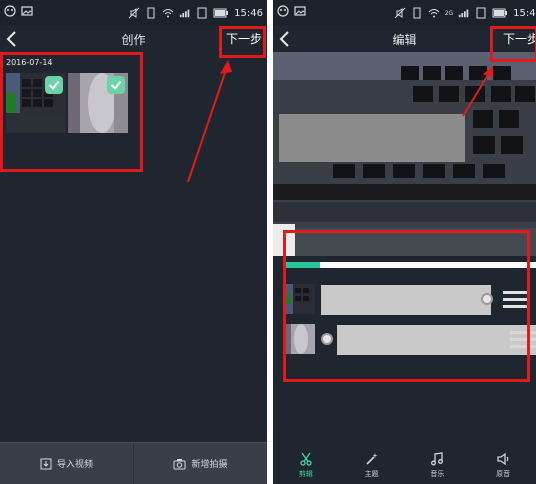 This screenshot has width=536, height=484. Describe the element at coordinates (327, 339) in the screenshot. I see `trim-handle-left` at that location.